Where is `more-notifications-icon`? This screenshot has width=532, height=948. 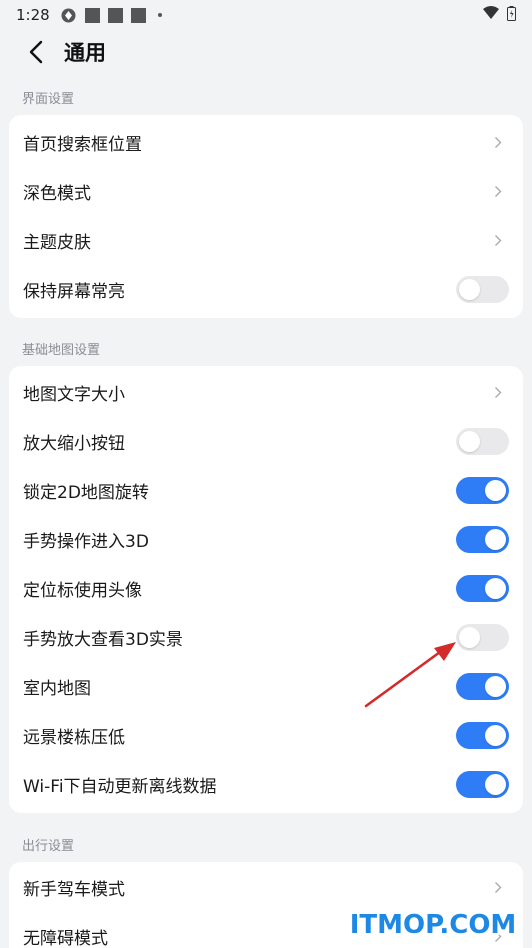 more-notifications-icon is located at coordinates (159, 15).